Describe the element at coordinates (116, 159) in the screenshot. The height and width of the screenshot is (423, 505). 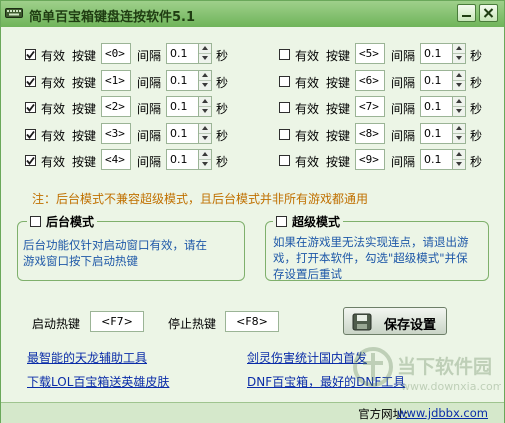
I see `key-field: <4>` at that location.